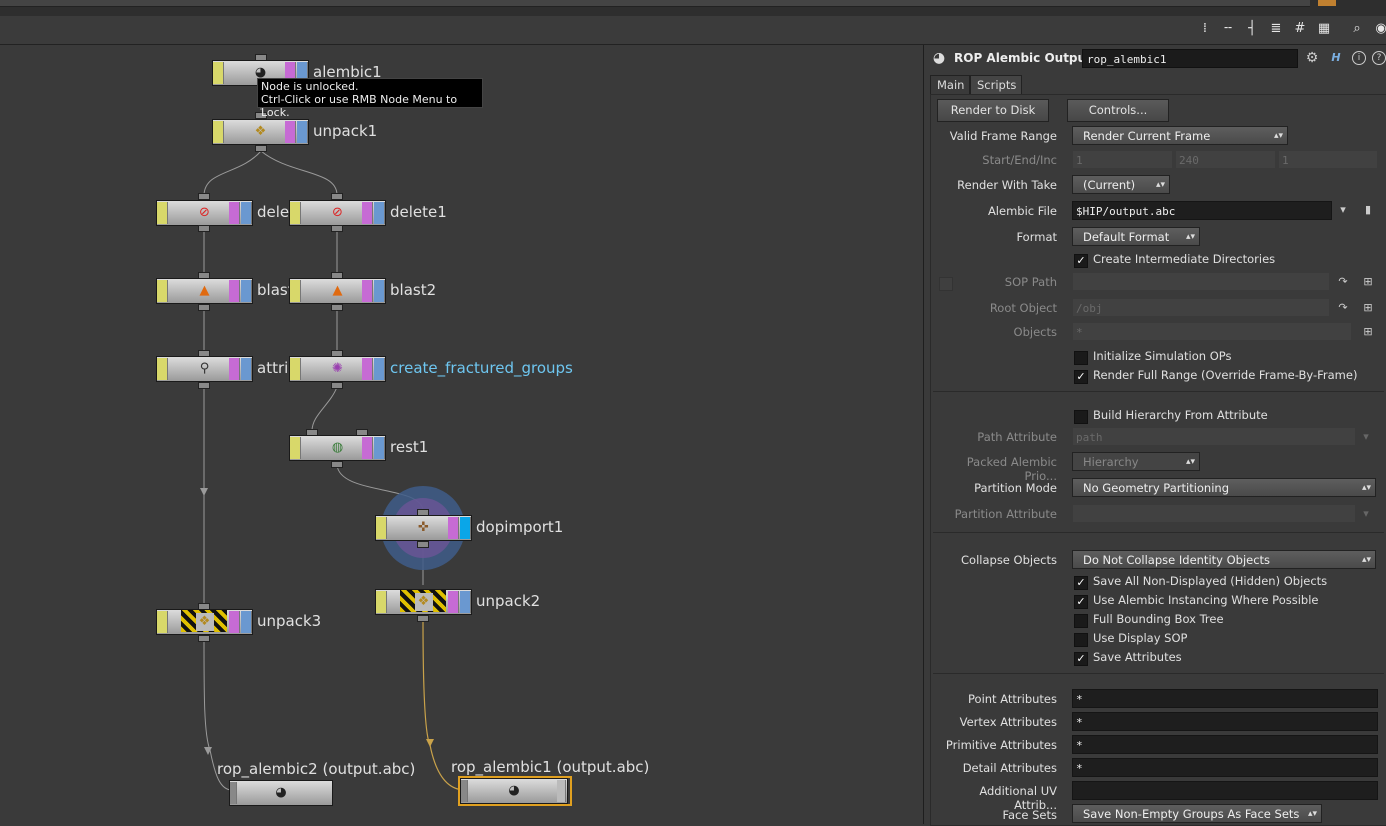 The height and width of the screenshot is (826, 1386). Describe the element at coordinates (1343, 282) in the screenshot. I see `jump-icon: ↷` at that location.